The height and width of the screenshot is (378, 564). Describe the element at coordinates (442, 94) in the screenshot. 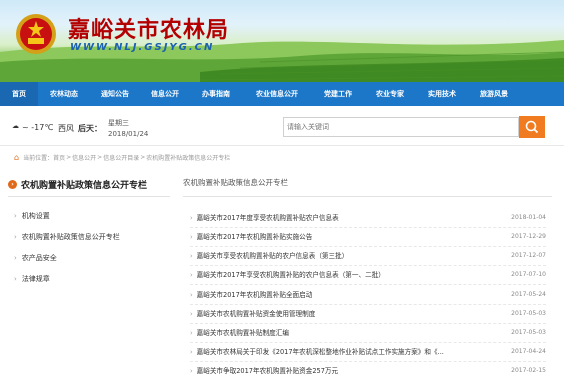

I see `nav-item-tech: 实用技术` at that location.